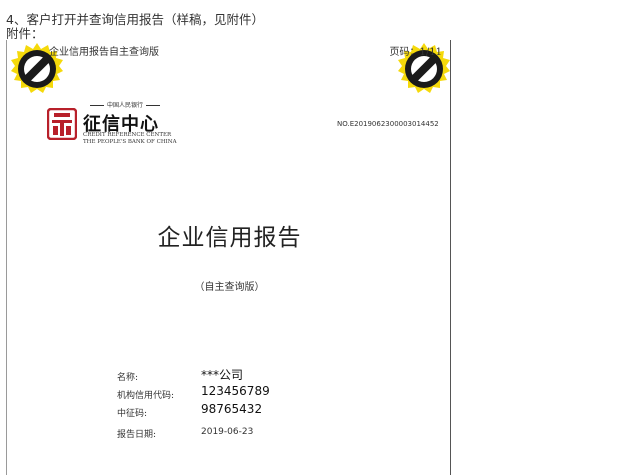  Describe the element at coordinates (235, 391) in the screenshot. I see `info-value-credit-code: 123456789` at that location.